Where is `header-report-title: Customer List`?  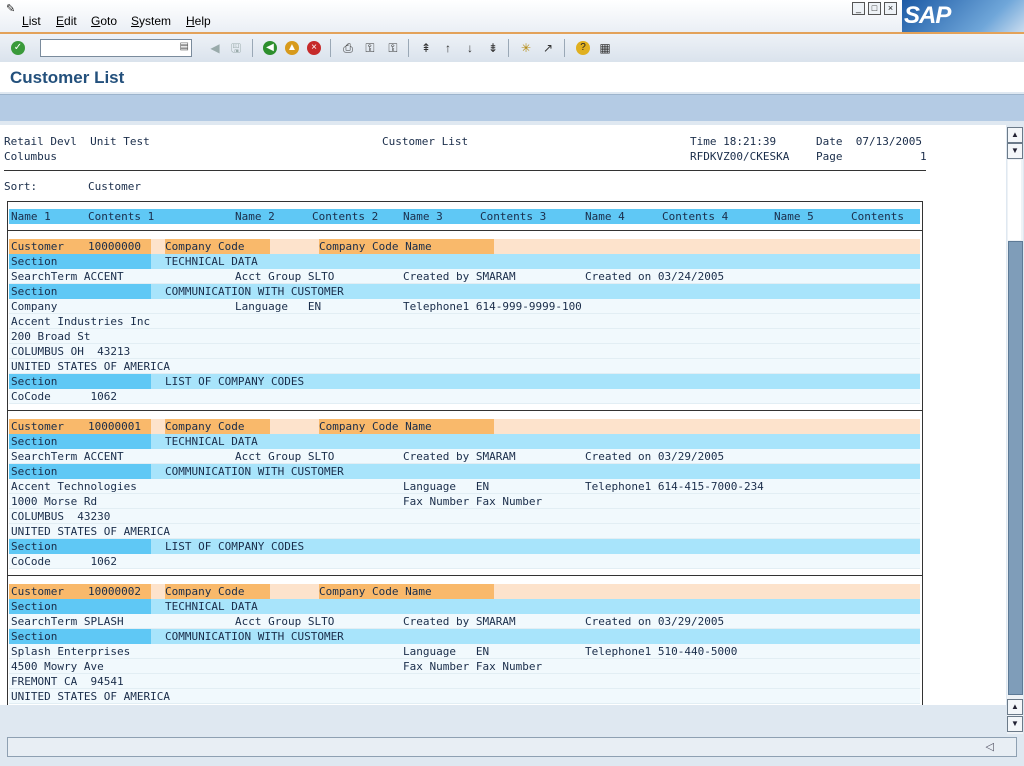
header-report-title: Customer List is located at coordinates (425, 141).